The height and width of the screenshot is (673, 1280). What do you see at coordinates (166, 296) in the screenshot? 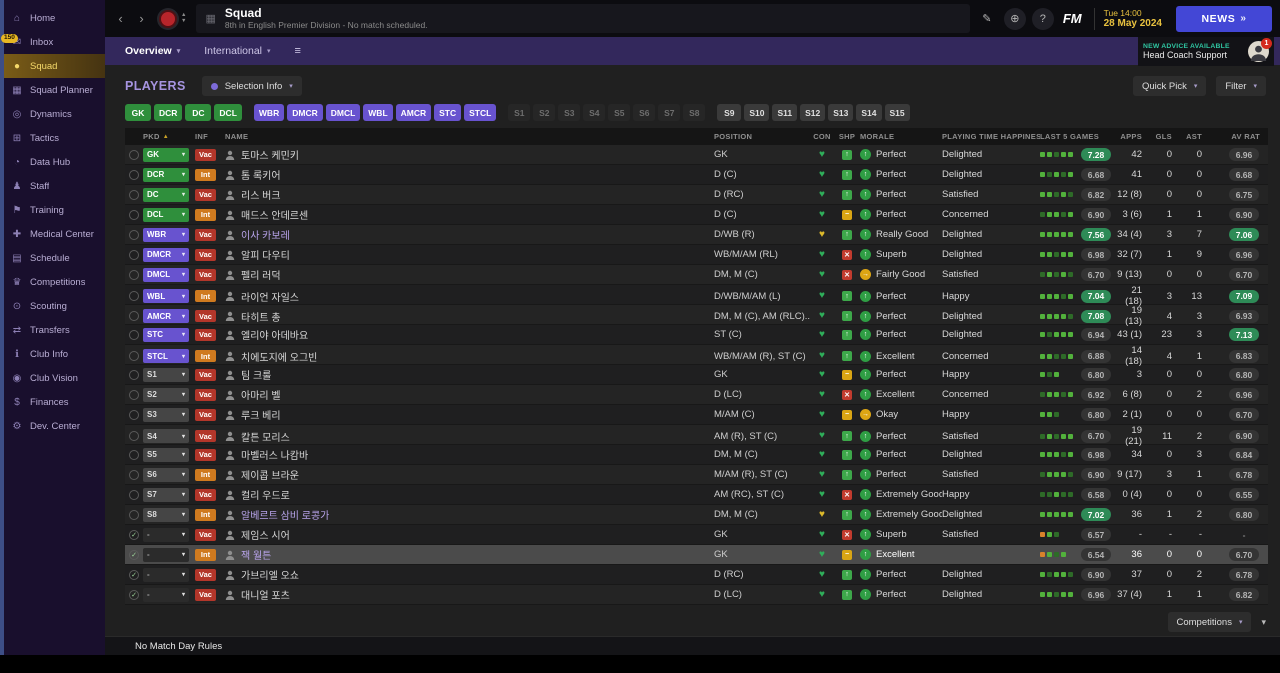
I see `pkd-badge: WBL ▾` at bounding box center [166, 296].